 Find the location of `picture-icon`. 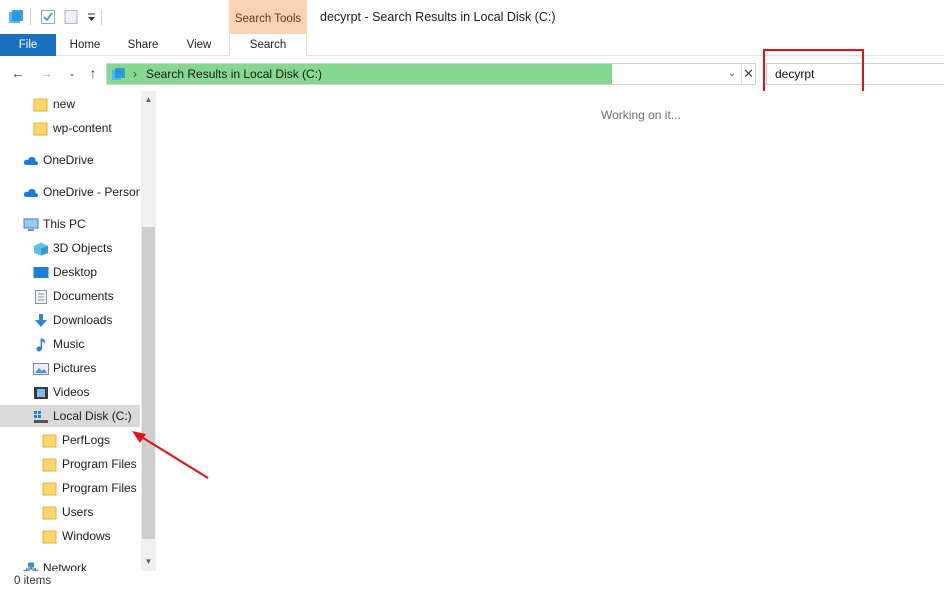

picture-icon is located at coordinates (41, 368).